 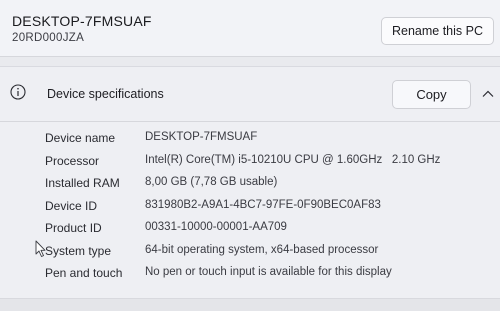 I want to click on copy-button: Copy, so click(x=431, y=94).